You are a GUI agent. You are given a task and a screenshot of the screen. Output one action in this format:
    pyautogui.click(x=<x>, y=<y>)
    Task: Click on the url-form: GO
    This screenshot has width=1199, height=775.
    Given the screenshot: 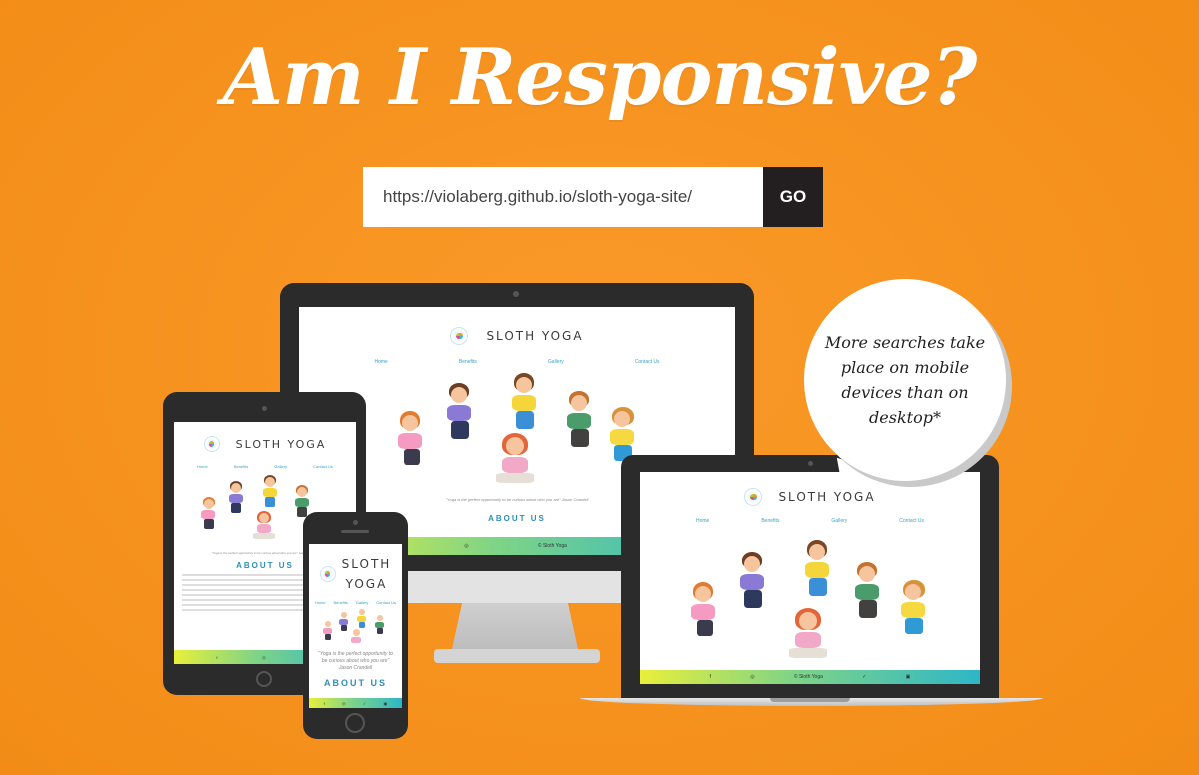 What is the action you would take?
    pyautogui.click(x=593, y=197)
    